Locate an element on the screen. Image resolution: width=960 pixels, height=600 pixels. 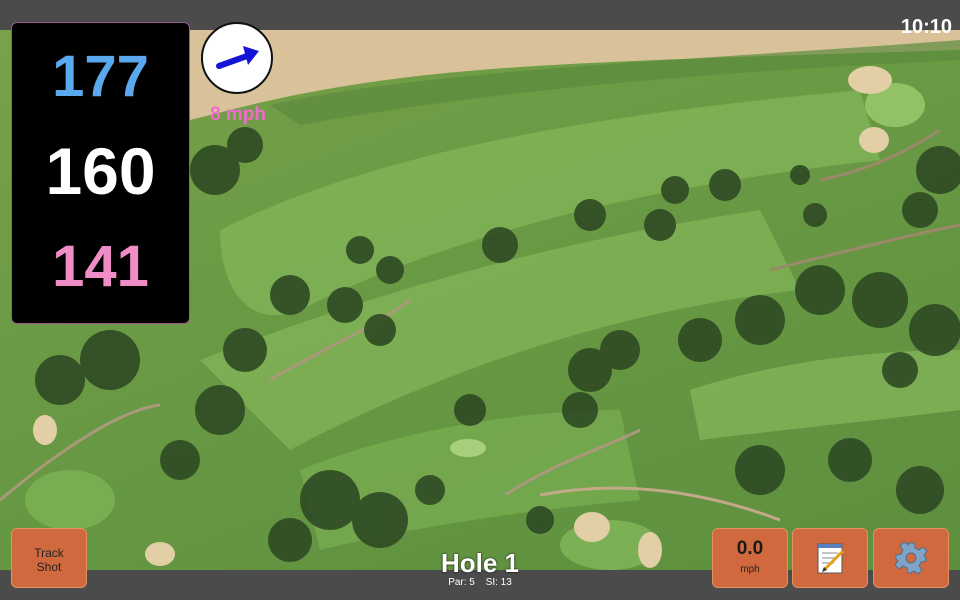
track-shot-label-2: Shot is located at coordinates (49, 567).